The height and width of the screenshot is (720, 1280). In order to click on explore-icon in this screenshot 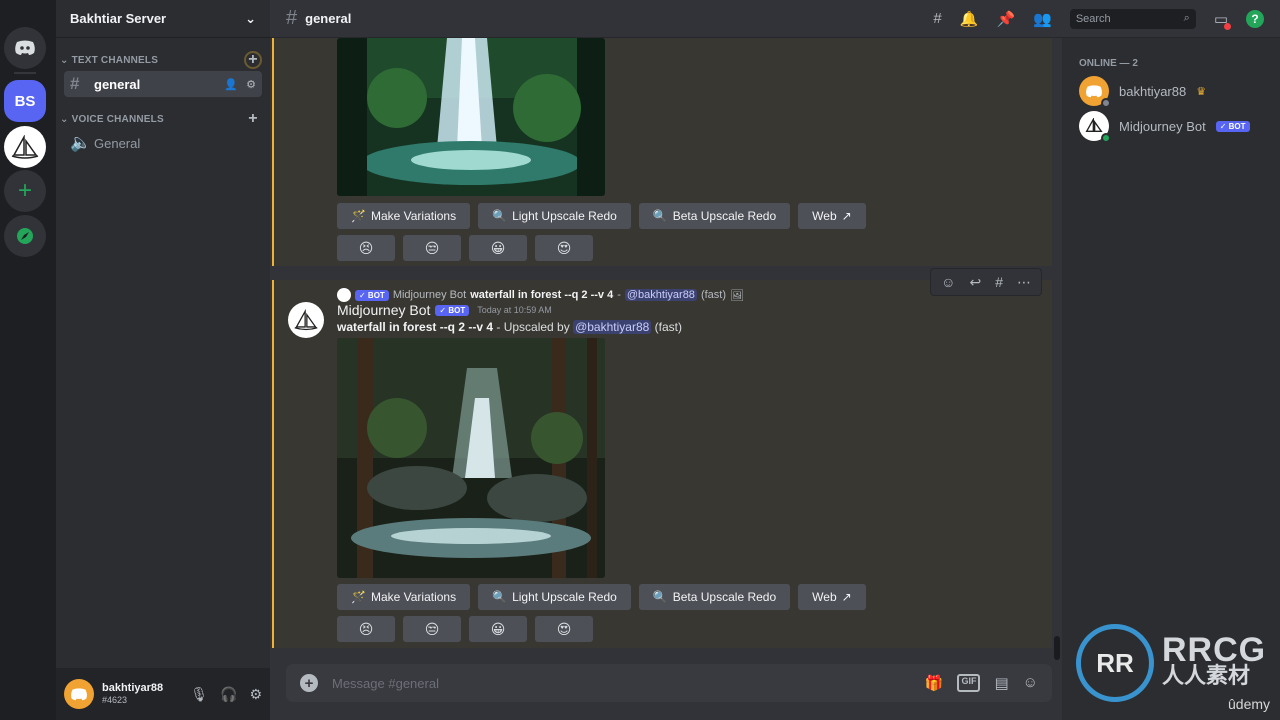, I will do `click(25, 236)`.